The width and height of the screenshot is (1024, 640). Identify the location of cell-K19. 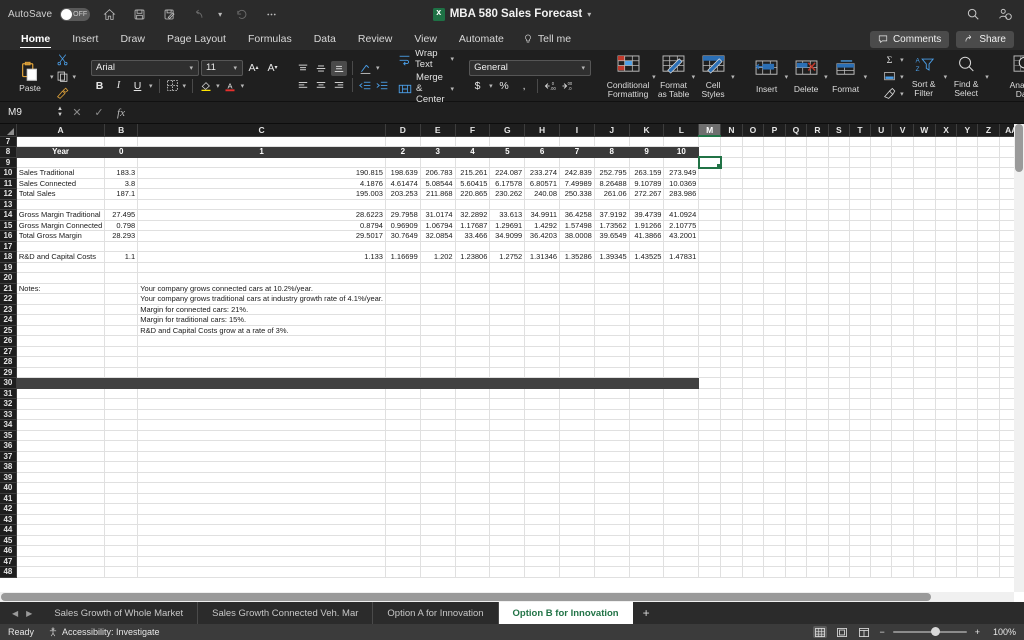
(647, 267).